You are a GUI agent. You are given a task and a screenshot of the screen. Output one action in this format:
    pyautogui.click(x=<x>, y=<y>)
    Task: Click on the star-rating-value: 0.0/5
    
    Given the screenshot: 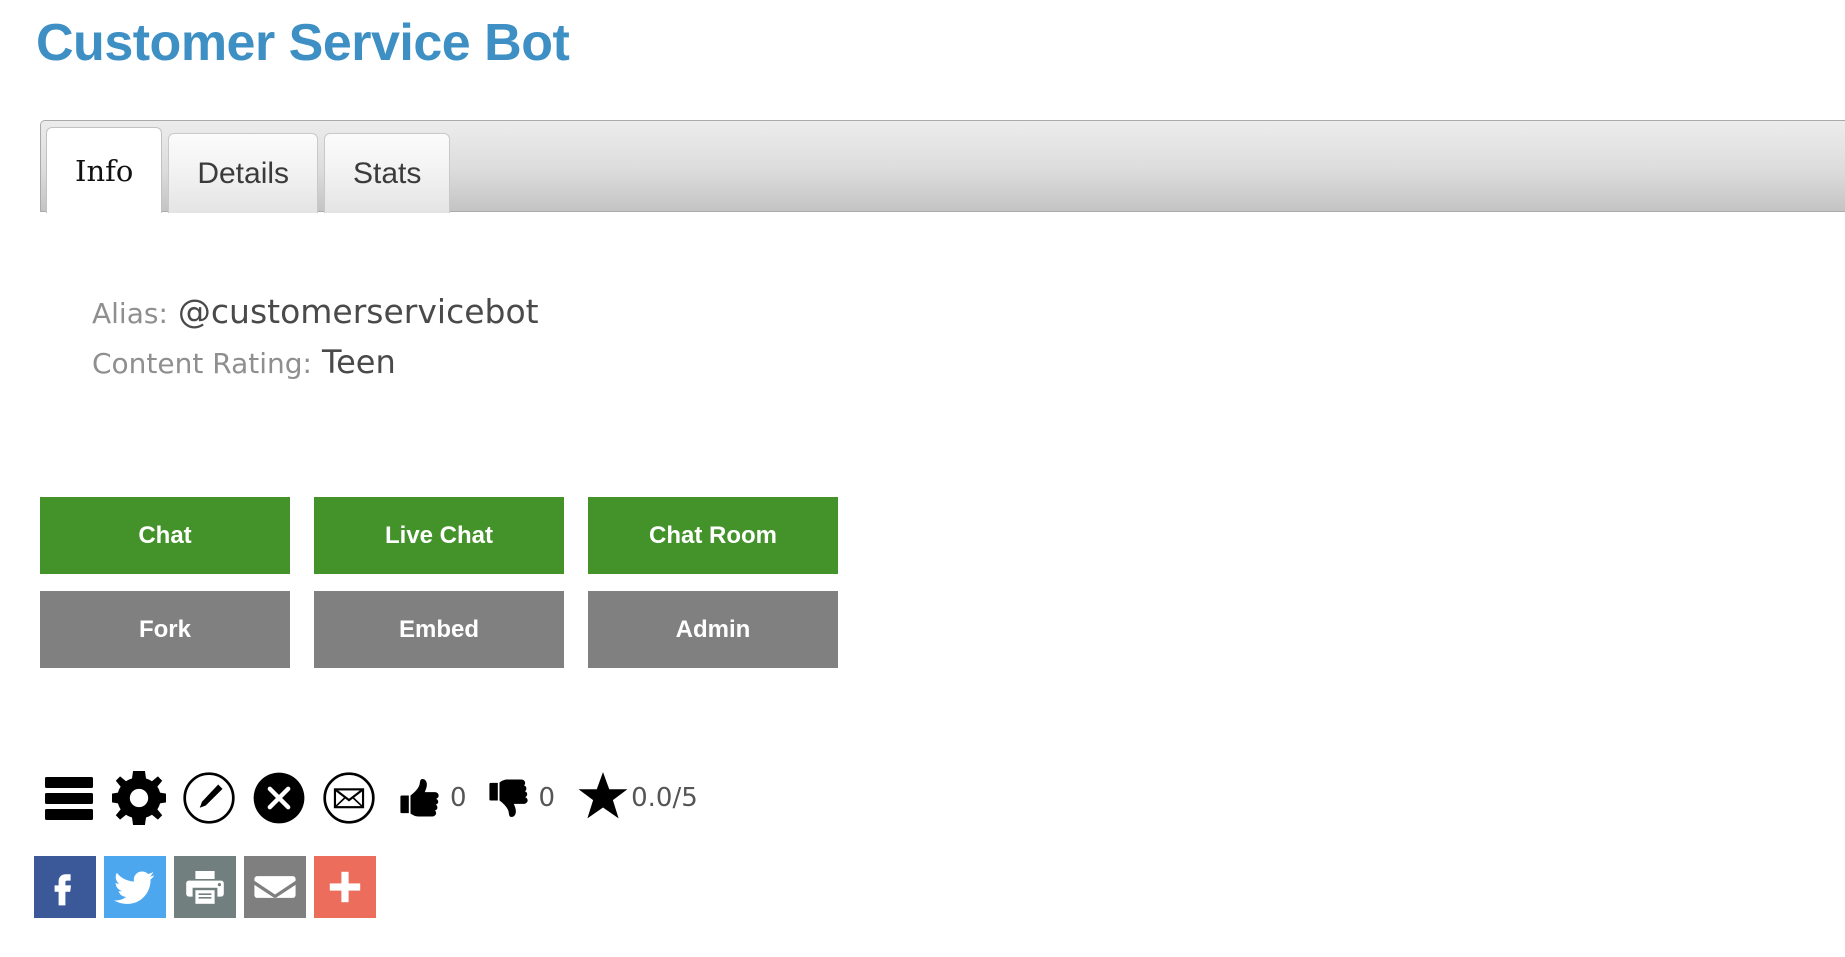 What is the action you would take?
    pyautogui.click(x=664, y=798)
    